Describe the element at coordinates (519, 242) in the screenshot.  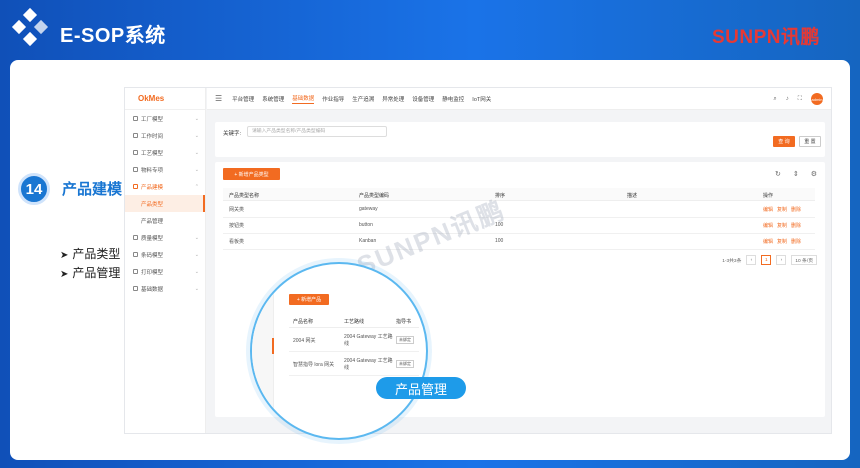
I see `table-row: 看板类 Kanban 100 编辑 复制 删除` at that location.